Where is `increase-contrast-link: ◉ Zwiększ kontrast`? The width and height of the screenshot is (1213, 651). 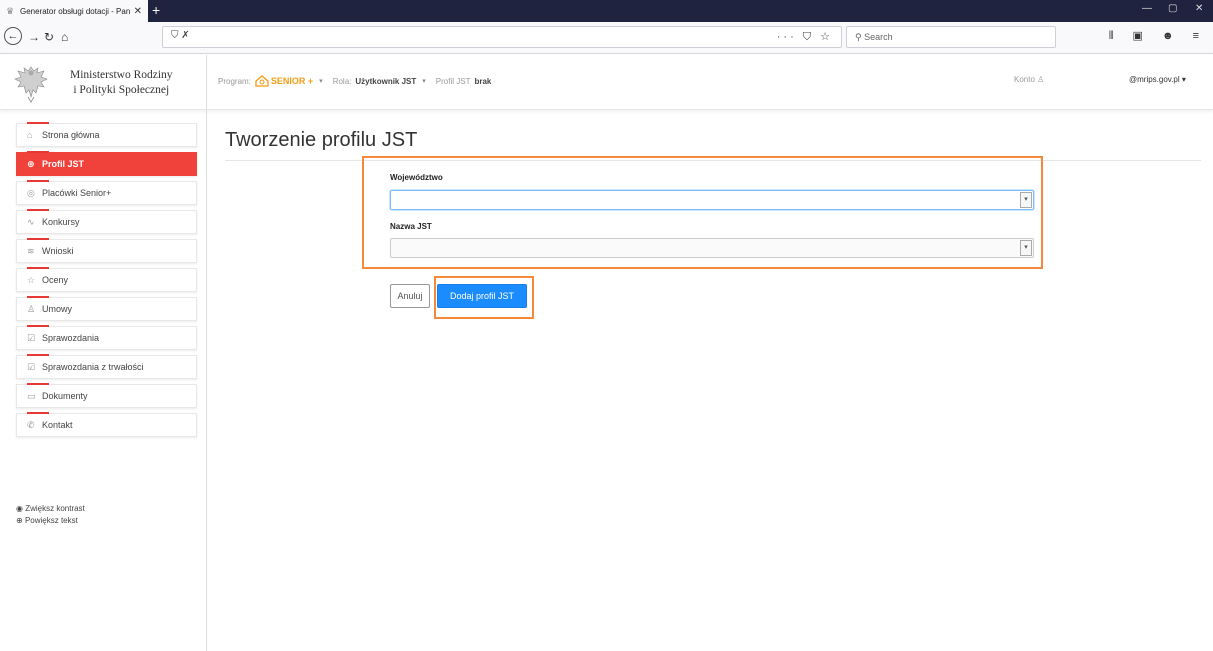
increase-contrast-link: ◉ Zwiększ kontrast is located at coordinates (50, 508).